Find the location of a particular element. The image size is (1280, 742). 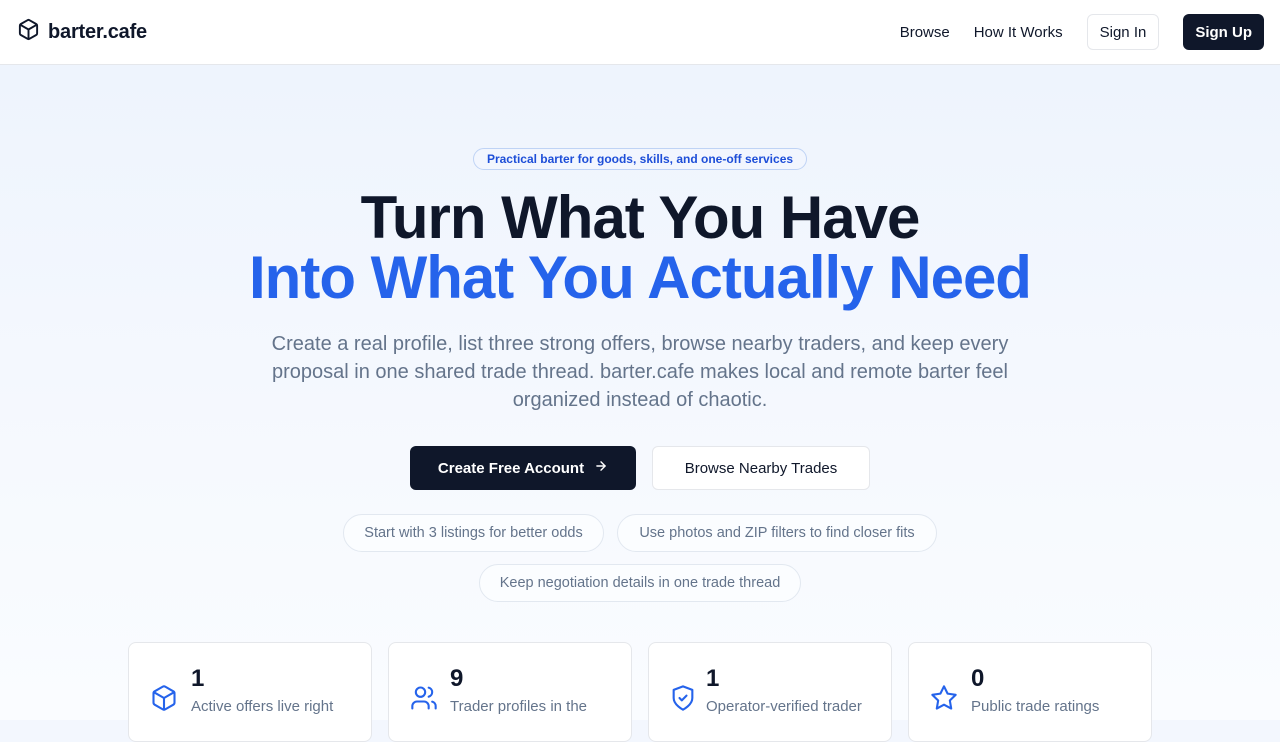

brand-name: barter.cafe is located at coordinates (97, 31).